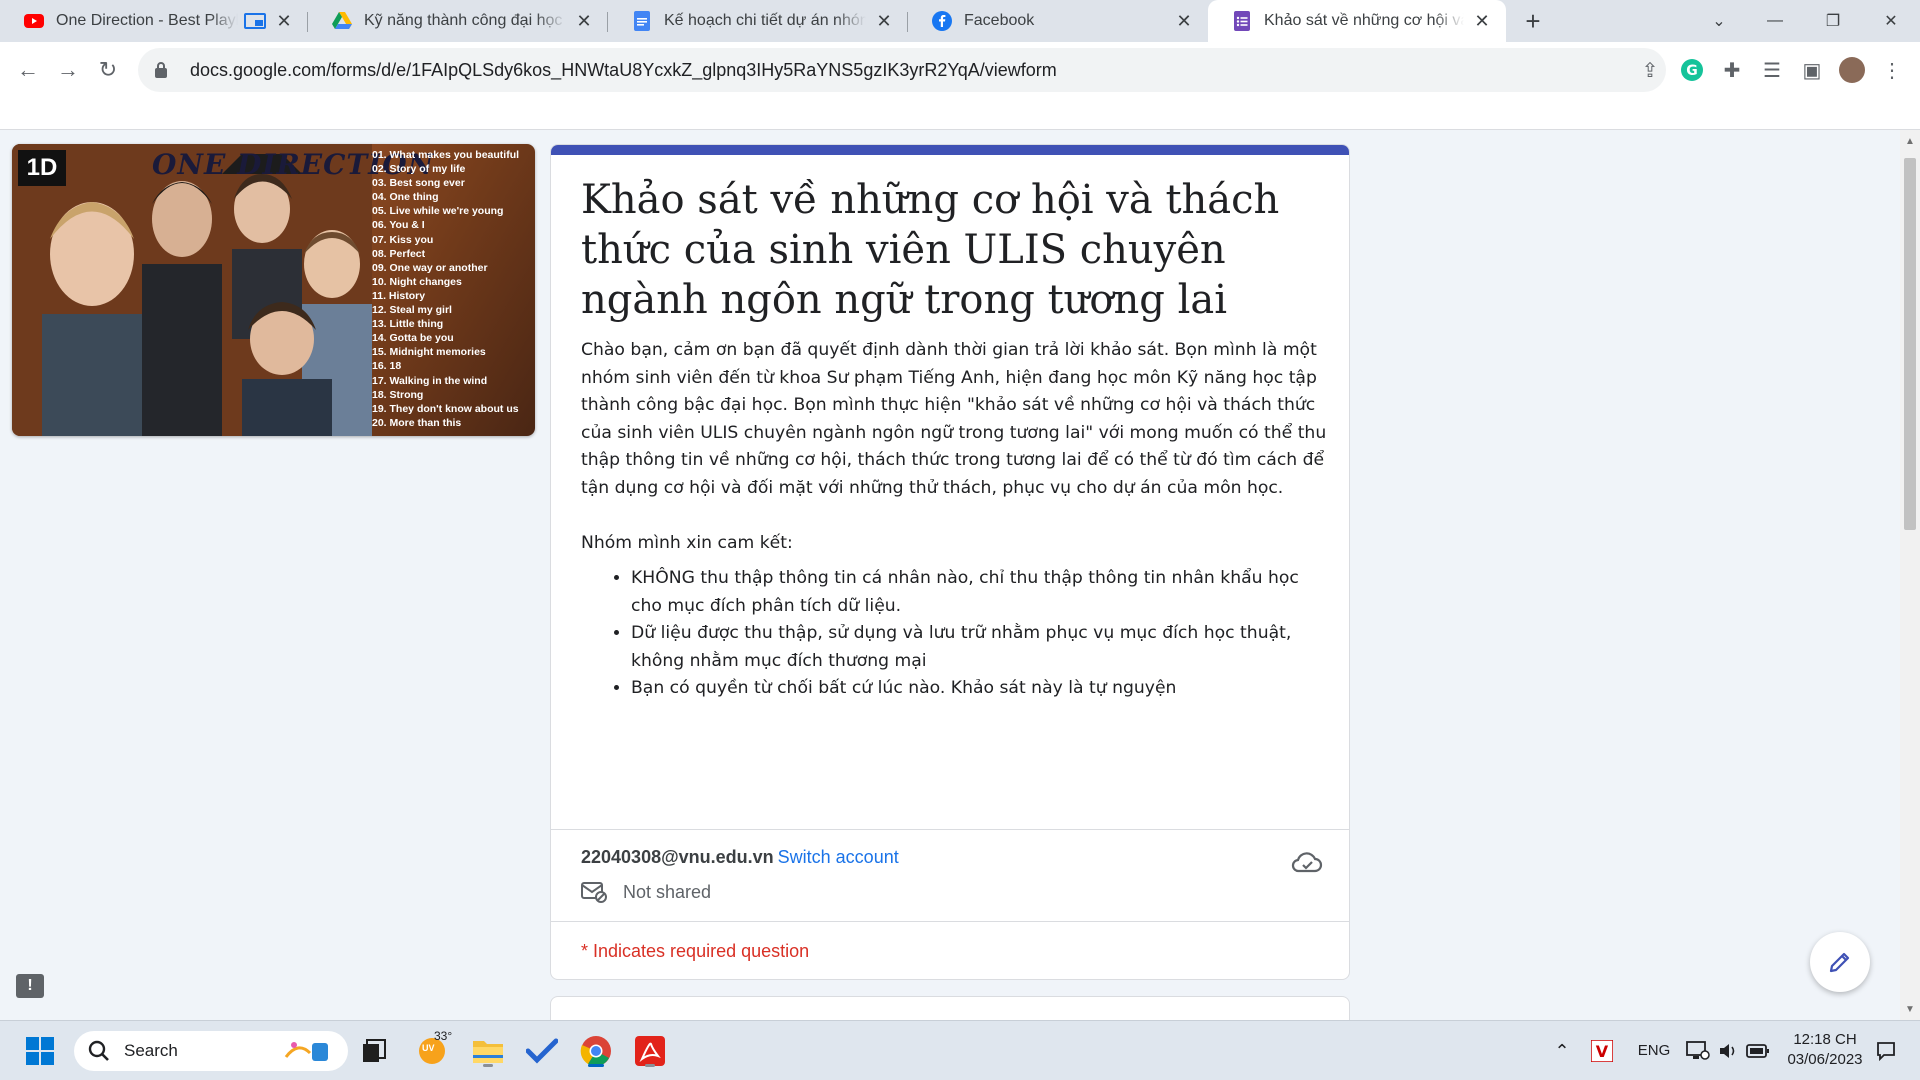 The image size is (1920, 1080). Describe the element at coordinates (642, 21) in the screenshot. I see `google-docs-icon` at that location.